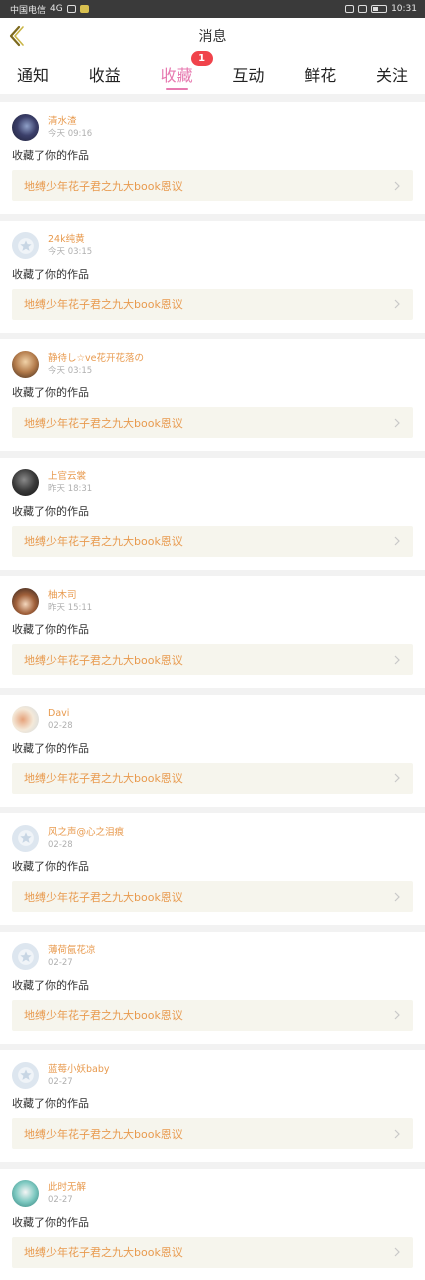 The height and width of the screenshot is (1280, 425). What do you see at coordinates (33, 74) in the screenshot?
I see `tab-notifications: 通知` at bounding box center [33, 74].